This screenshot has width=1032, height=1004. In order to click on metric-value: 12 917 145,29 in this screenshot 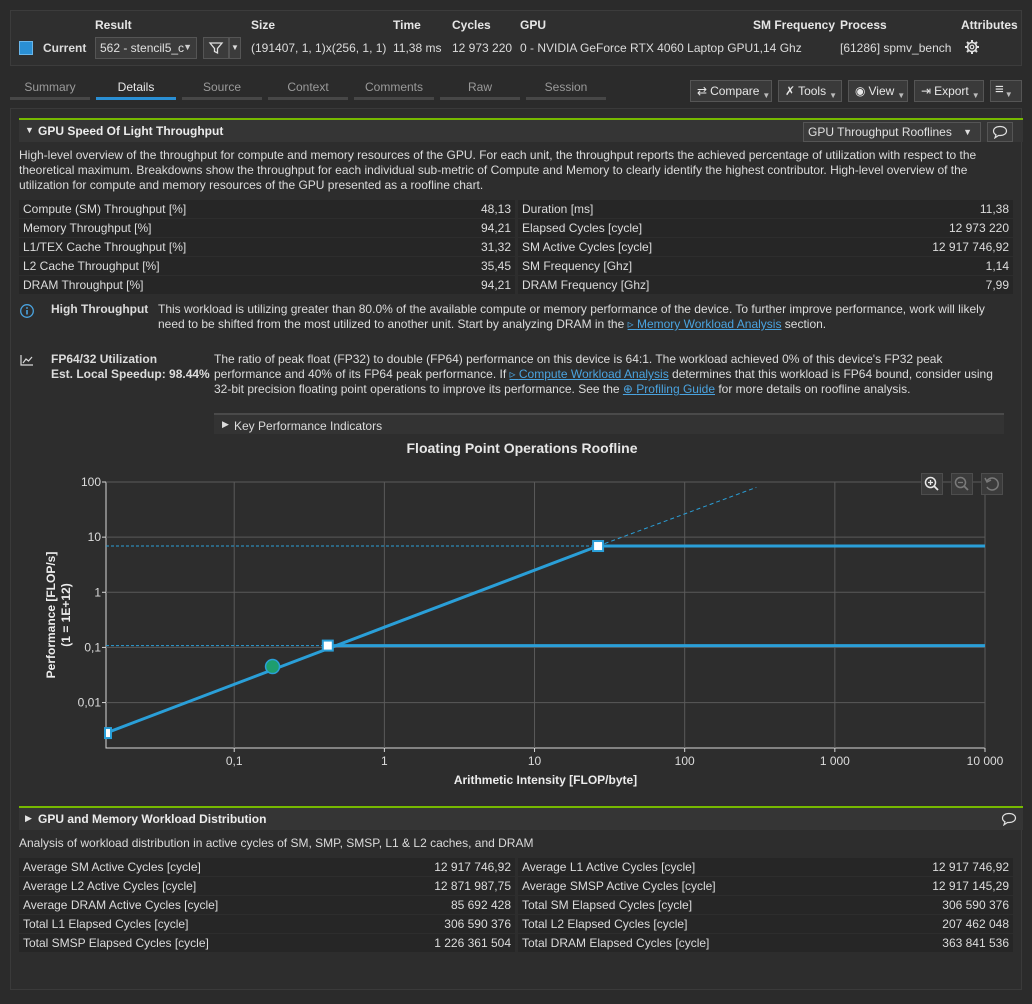, I will do `click(970, 886)`.